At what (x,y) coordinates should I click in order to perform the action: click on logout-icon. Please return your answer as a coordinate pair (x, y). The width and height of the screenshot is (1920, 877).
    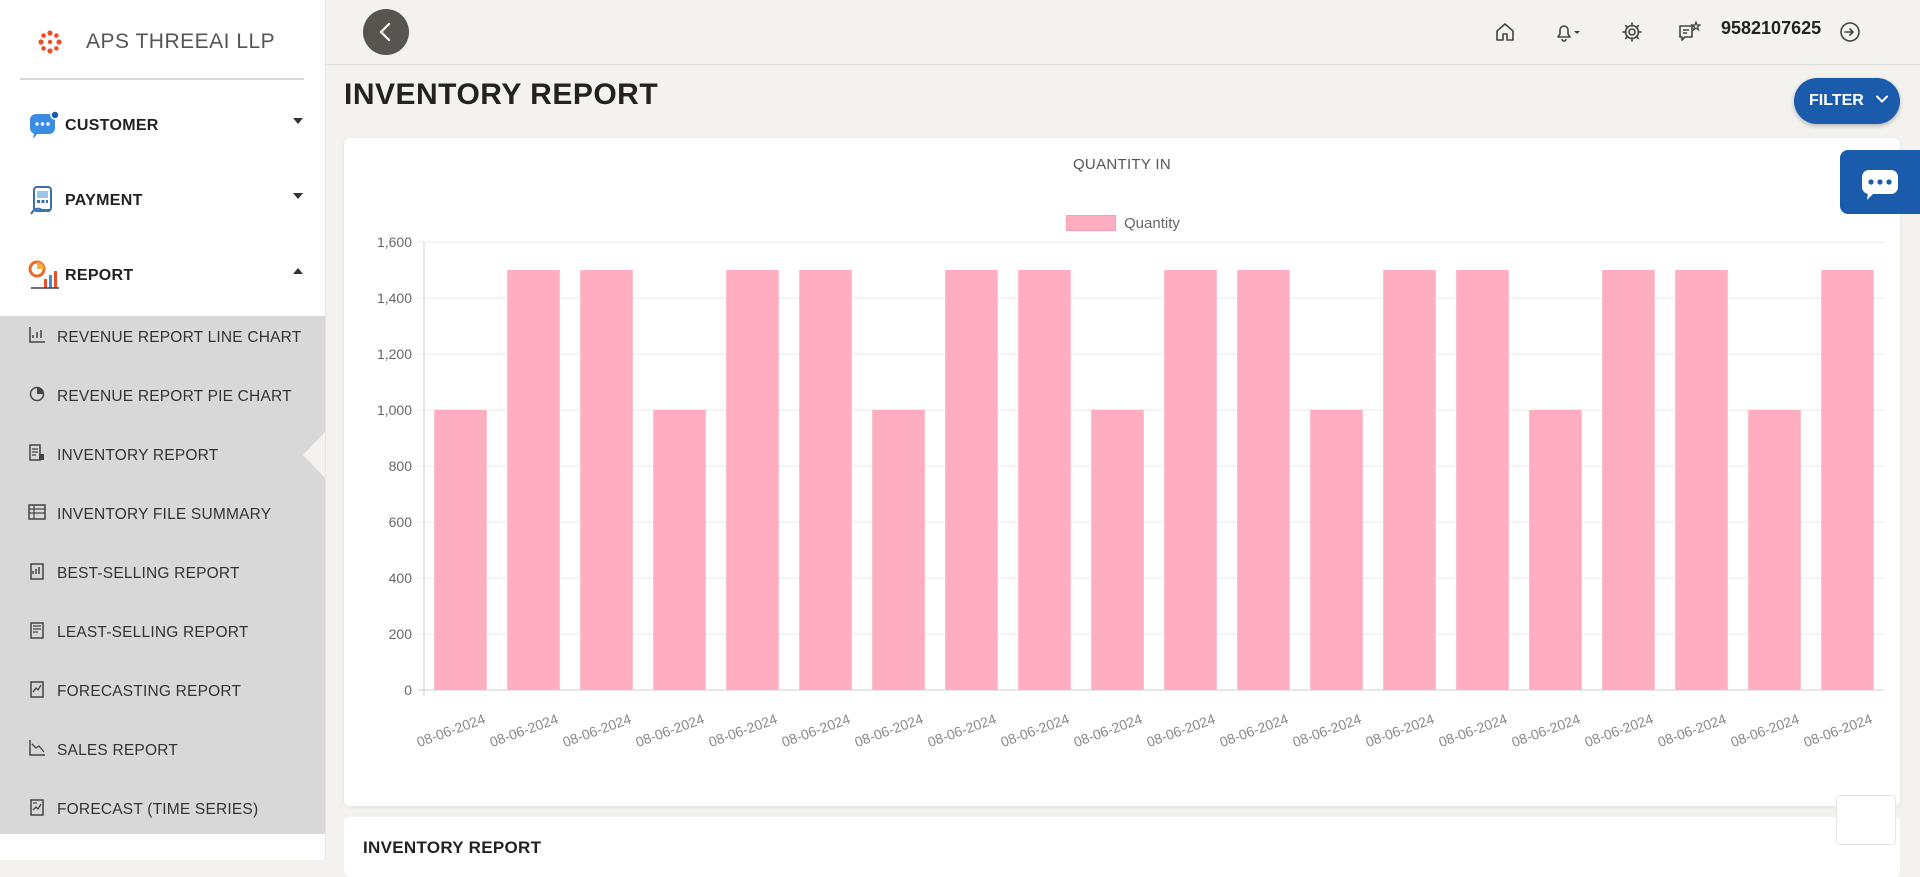
    Looking at the image, I should click on (1850, 32).